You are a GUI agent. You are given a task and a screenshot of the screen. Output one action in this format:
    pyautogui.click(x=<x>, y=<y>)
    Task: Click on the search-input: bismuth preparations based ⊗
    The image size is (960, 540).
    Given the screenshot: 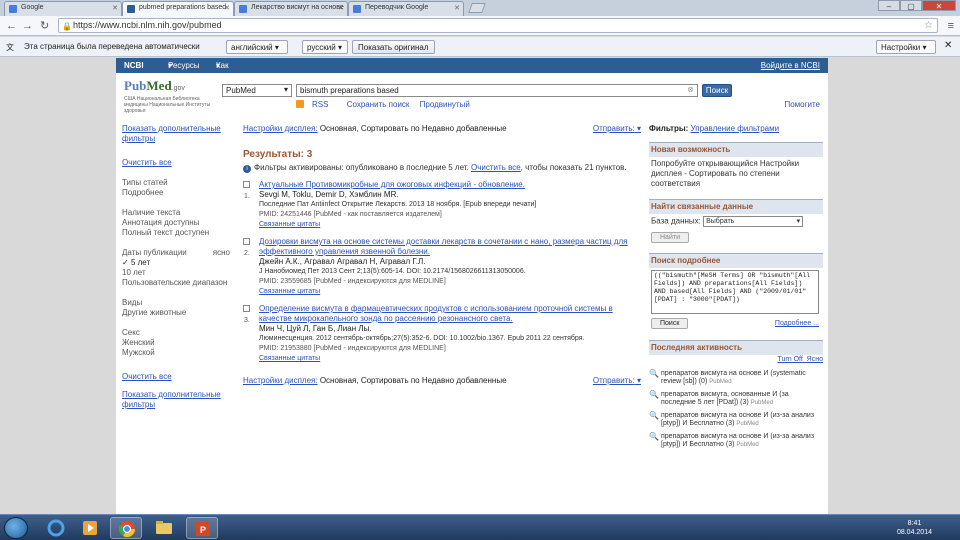 What is the action you would take?
    pyautogui.click(x=497, y=90)
    